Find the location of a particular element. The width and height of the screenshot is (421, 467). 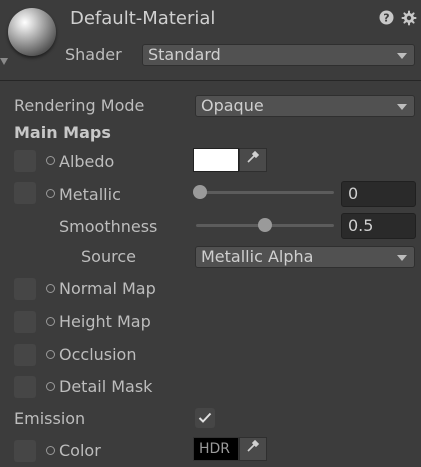

rendering-mode-value: Opaque is located at coordinates (232, 105).